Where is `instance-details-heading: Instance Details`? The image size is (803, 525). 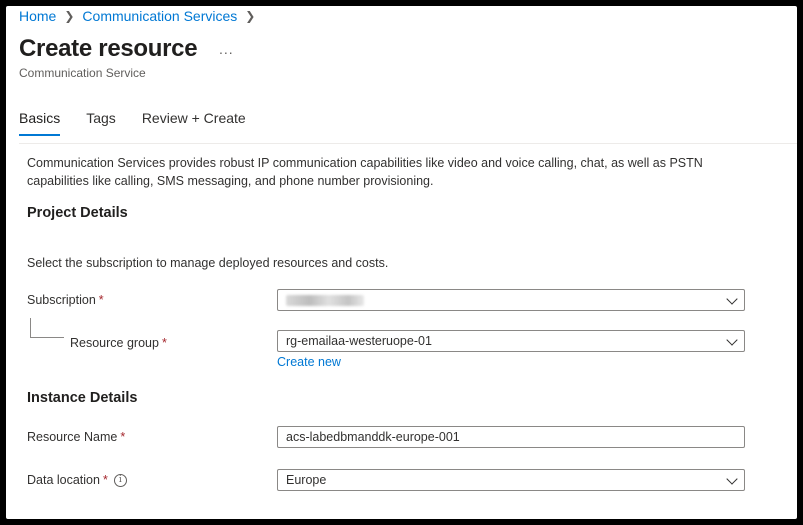
instance-details-heading: Instance Details is located at coordinates (82, 398).